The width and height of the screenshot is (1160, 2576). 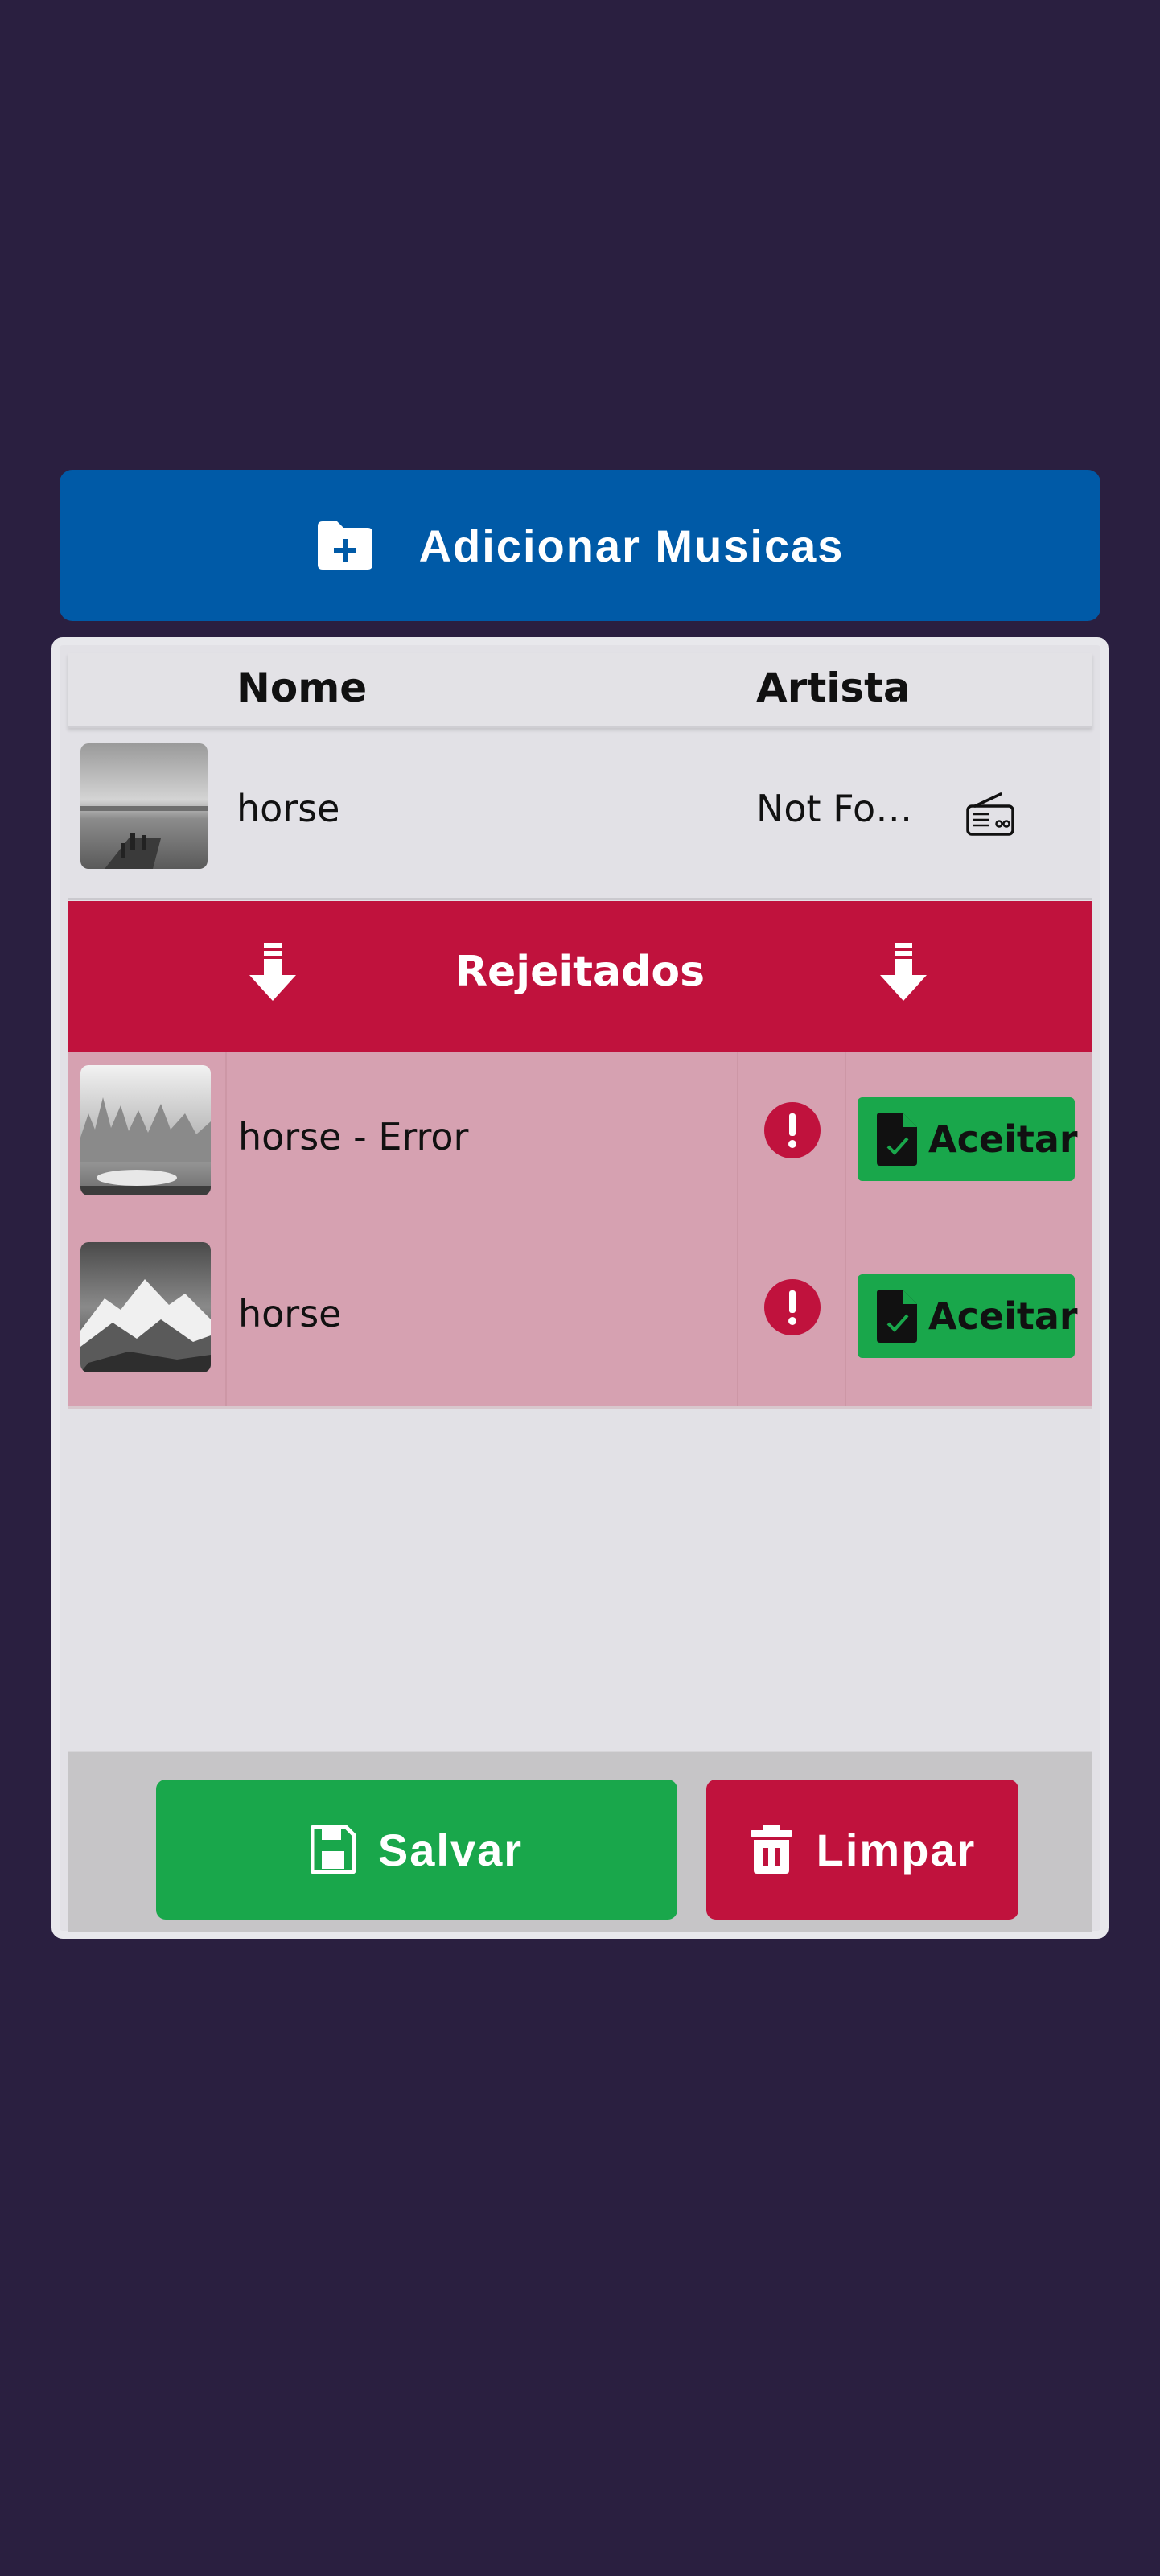 What do you see at coordinates (302, 688) in the screenshot?
I see `column-header-name: Nome` at bounding box center [302, 688].